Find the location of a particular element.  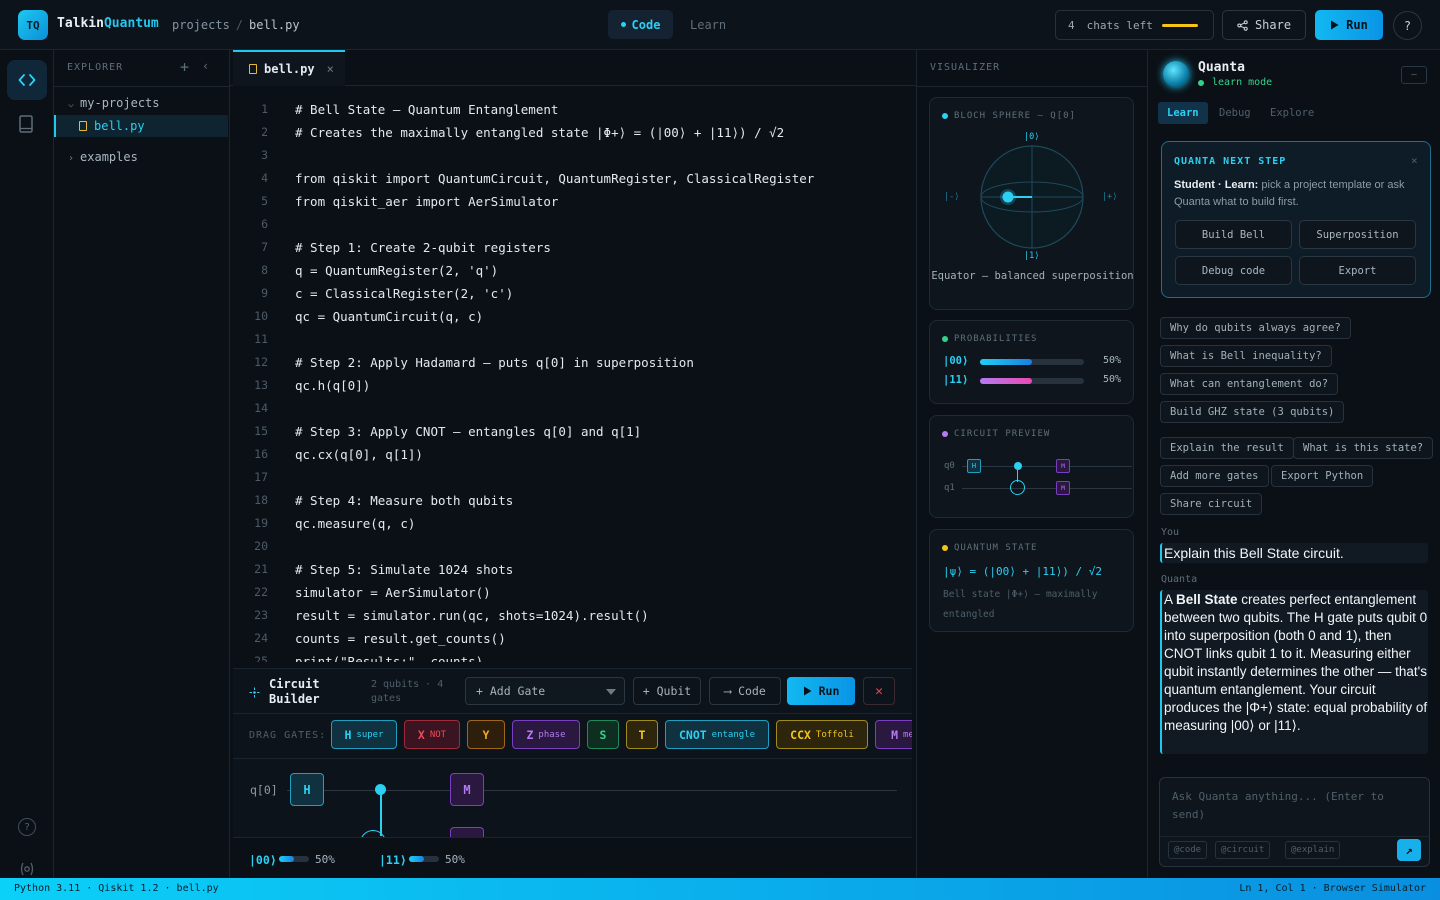

next-step-button: Export is located at coordinates (1357, 270).